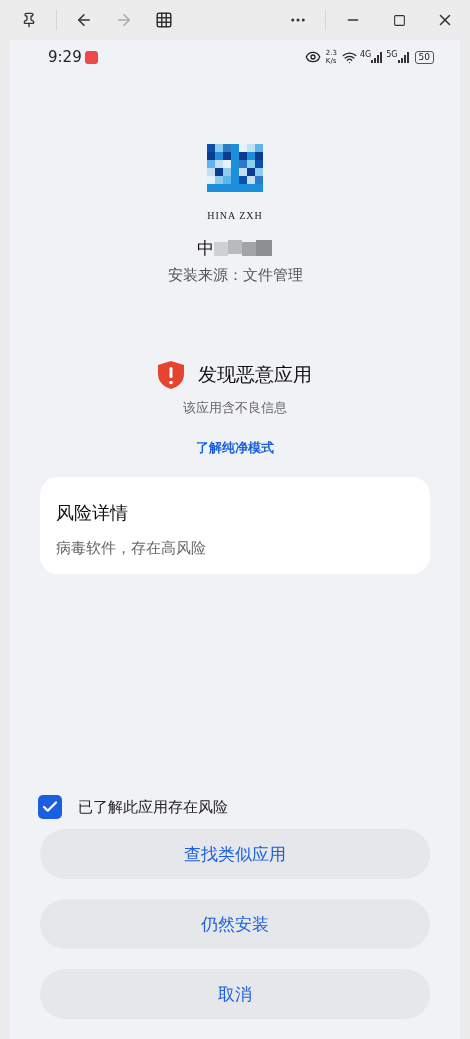 Image resolution: width=470 pixels, height=1039 pixels. Describe the element at coordinates (349, 57) in the screenshot. I see `wifi-icon` at that location.